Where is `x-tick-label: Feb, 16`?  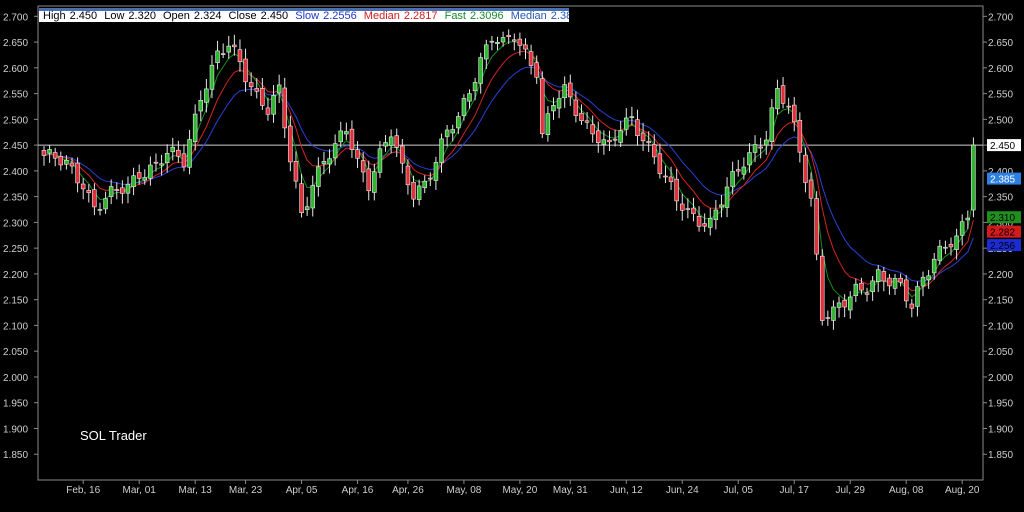
x-tick-label: Feb, 16 is located at coordinates (83, 490).